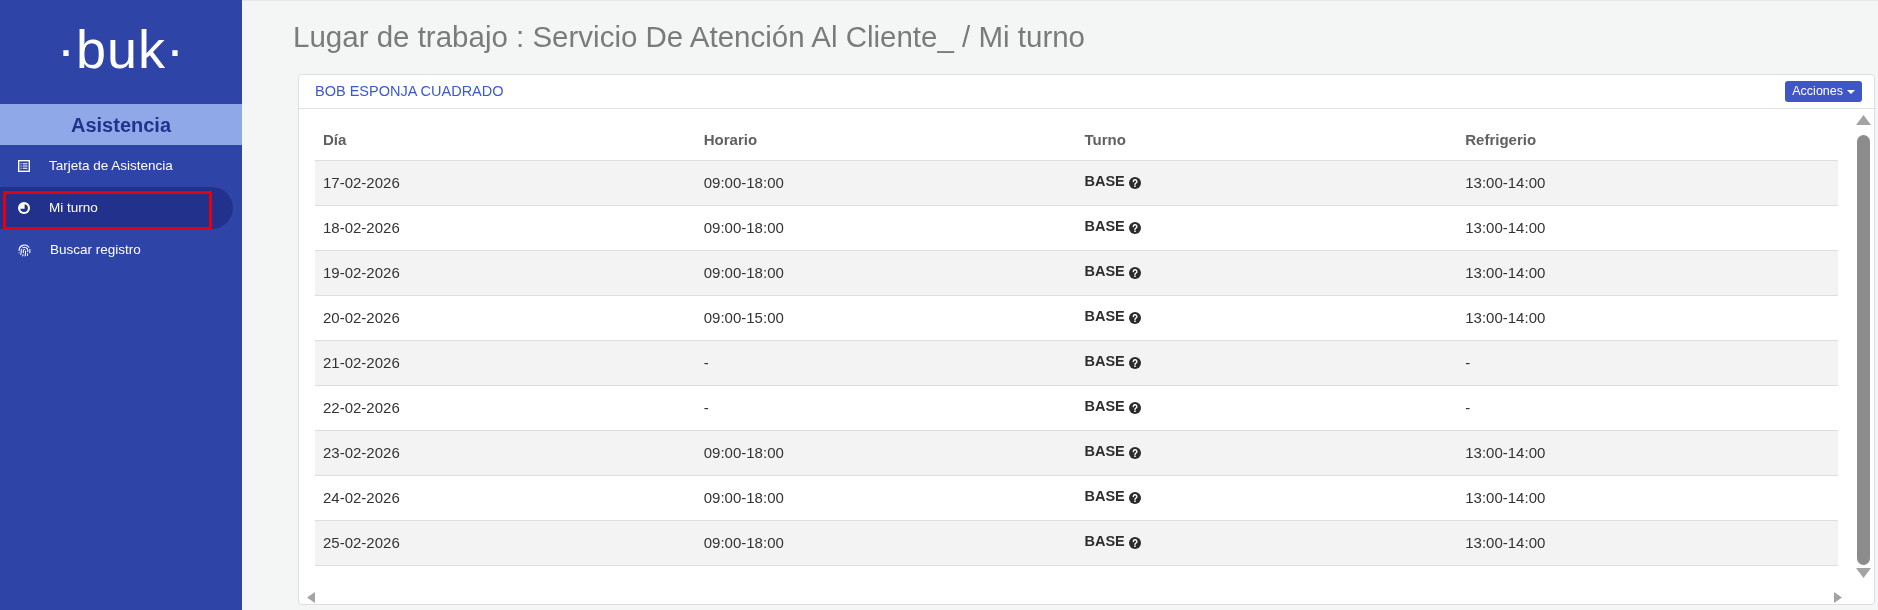 This screenshot has height=610, width=1878. What do you see at coordinates (1501, 140) in the screenshot?
I see `column-header: Refrigerio` at bounding box center [1501, 140].